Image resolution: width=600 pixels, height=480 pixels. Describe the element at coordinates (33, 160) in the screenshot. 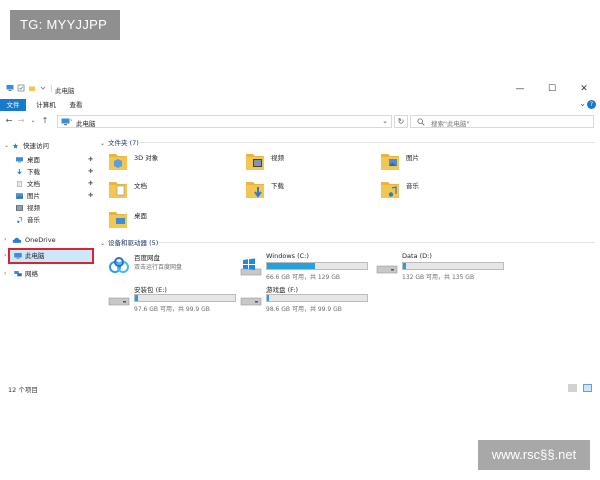

I see `sidebar-item-label: 桌面` at that location.